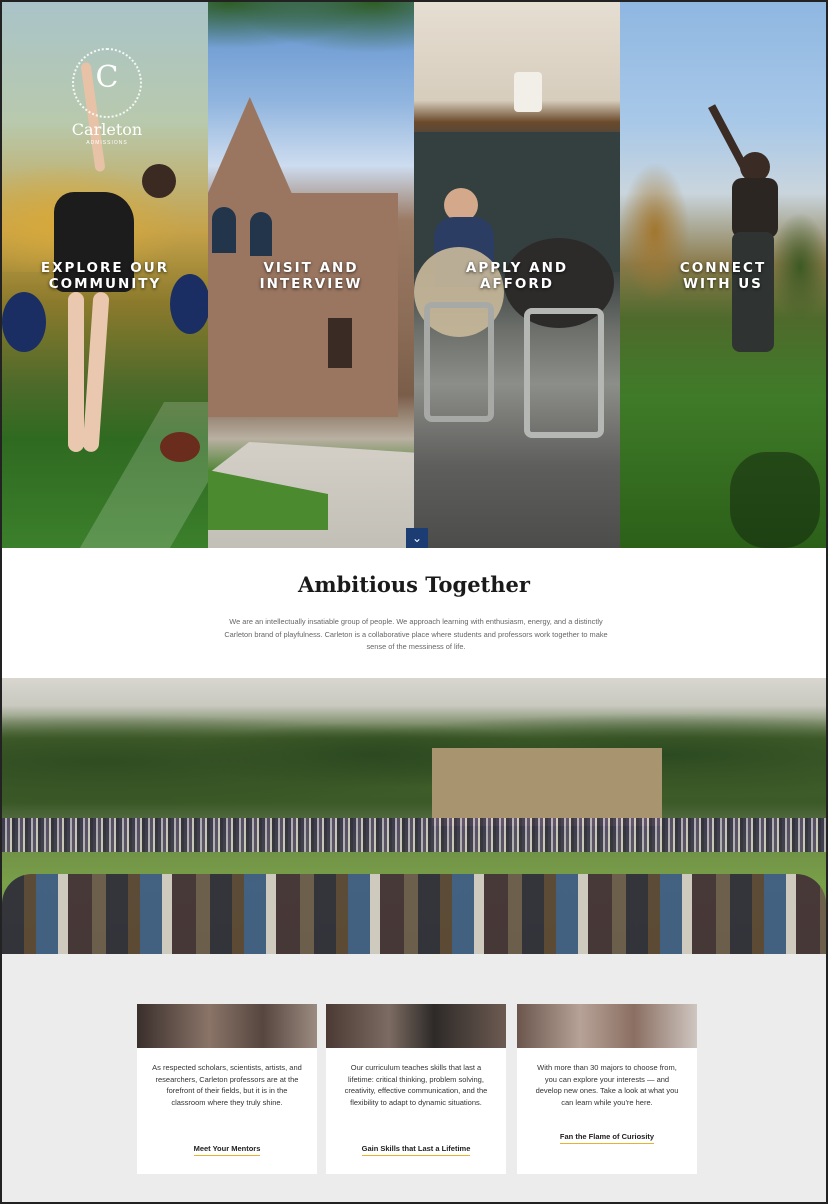 This screenshot has width=828, height=1204. Describe the element at coordinates (414, 835) in the screenshot. I see `crowd-line` at that location.